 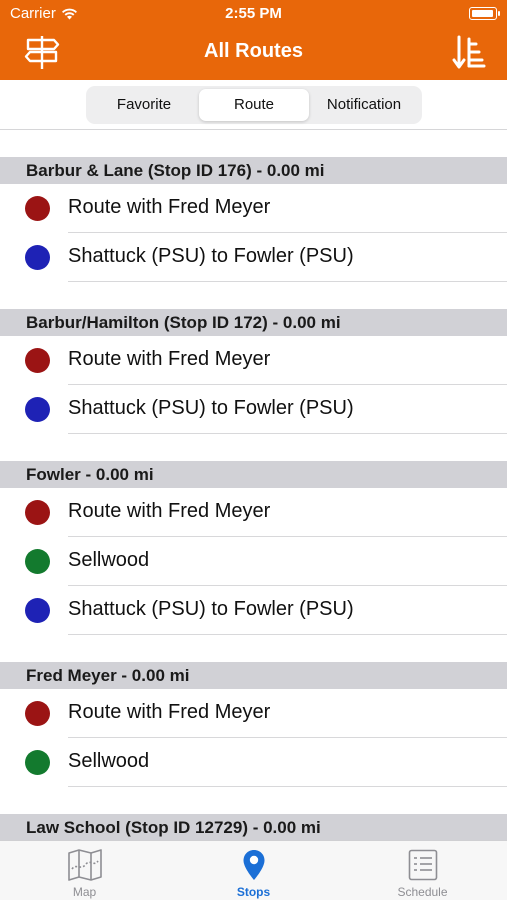 What do you see at coordinates (84, 892) in the screenshot?
I see `tab-label: Map` at bounding box center [84, 892].